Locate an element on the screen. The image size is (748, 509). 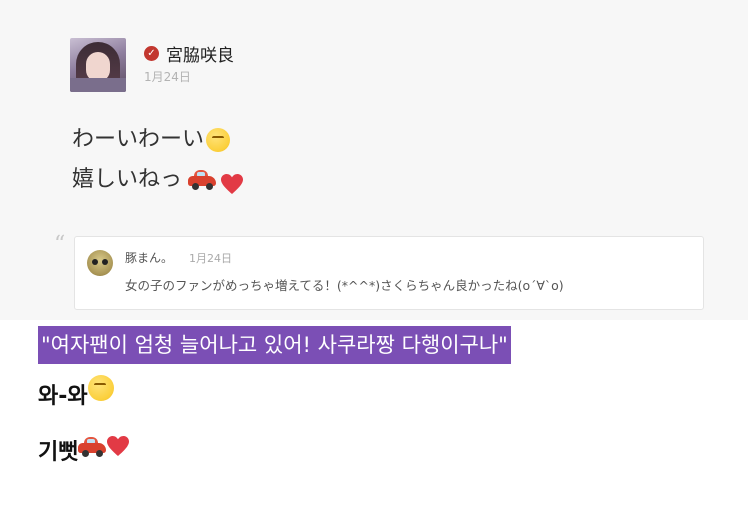
quote-meta: 豚まん。 1月24日 is located at coordinates (178, 257).